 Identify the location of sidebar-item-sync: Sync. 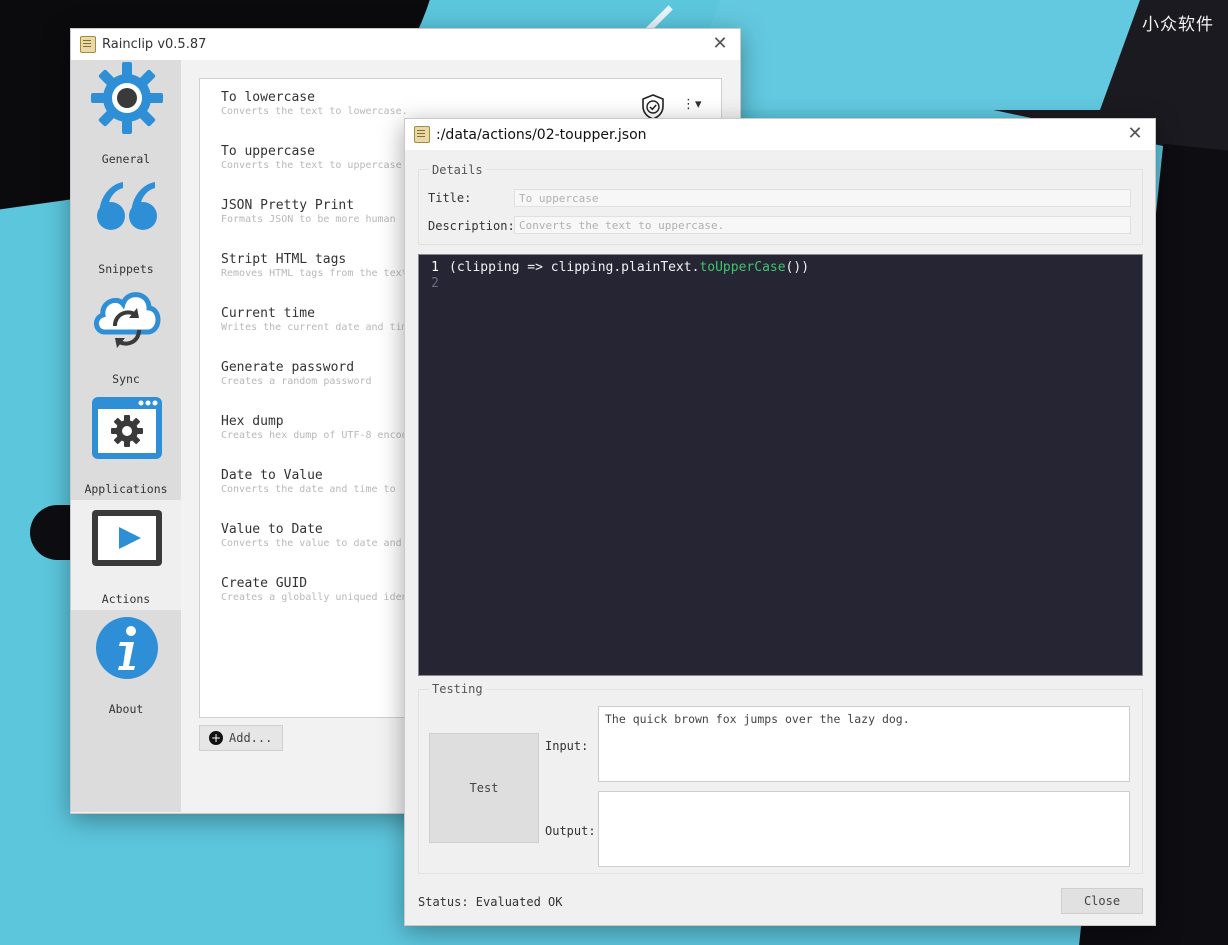
(126, 335).